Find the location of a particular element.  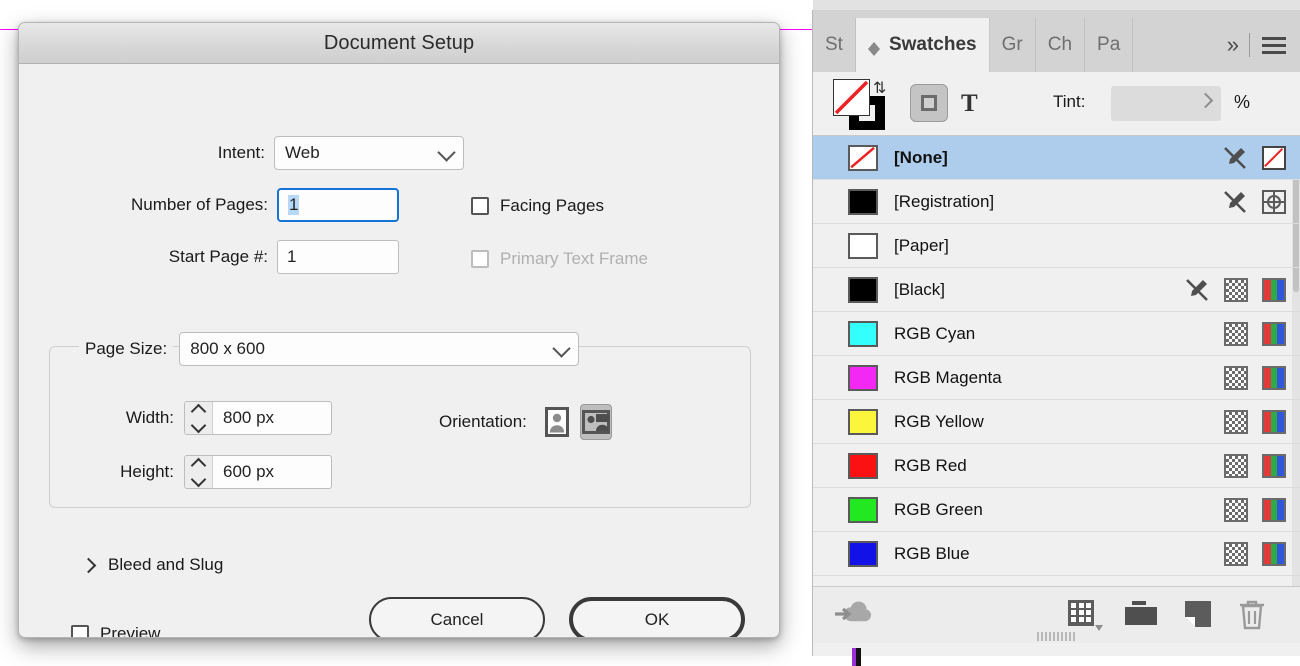

none-indicator-icon is located at coordinates (1274, 158).